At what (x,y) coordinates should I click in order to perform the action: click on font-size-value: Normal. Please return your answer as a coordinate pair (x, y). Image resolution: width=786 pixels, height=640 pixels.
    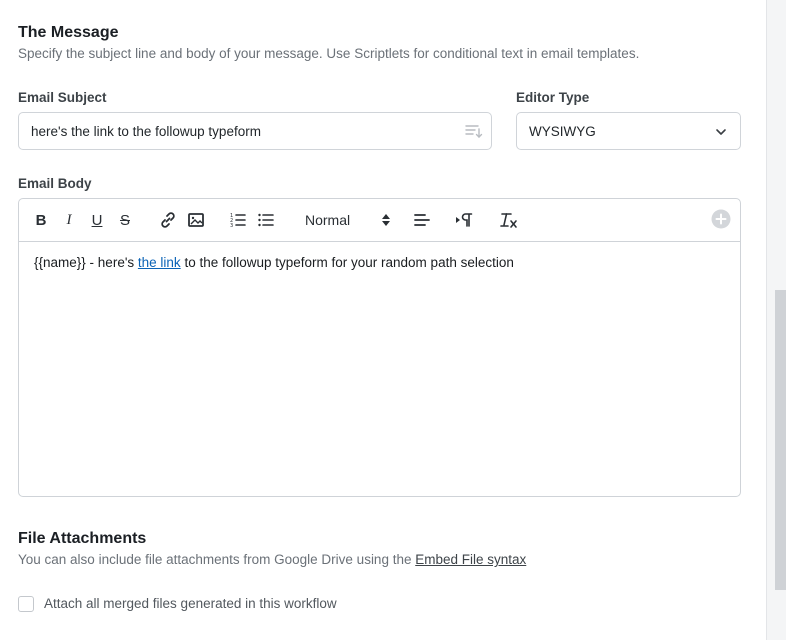
    Looking at the image, I should click on (328, 220).